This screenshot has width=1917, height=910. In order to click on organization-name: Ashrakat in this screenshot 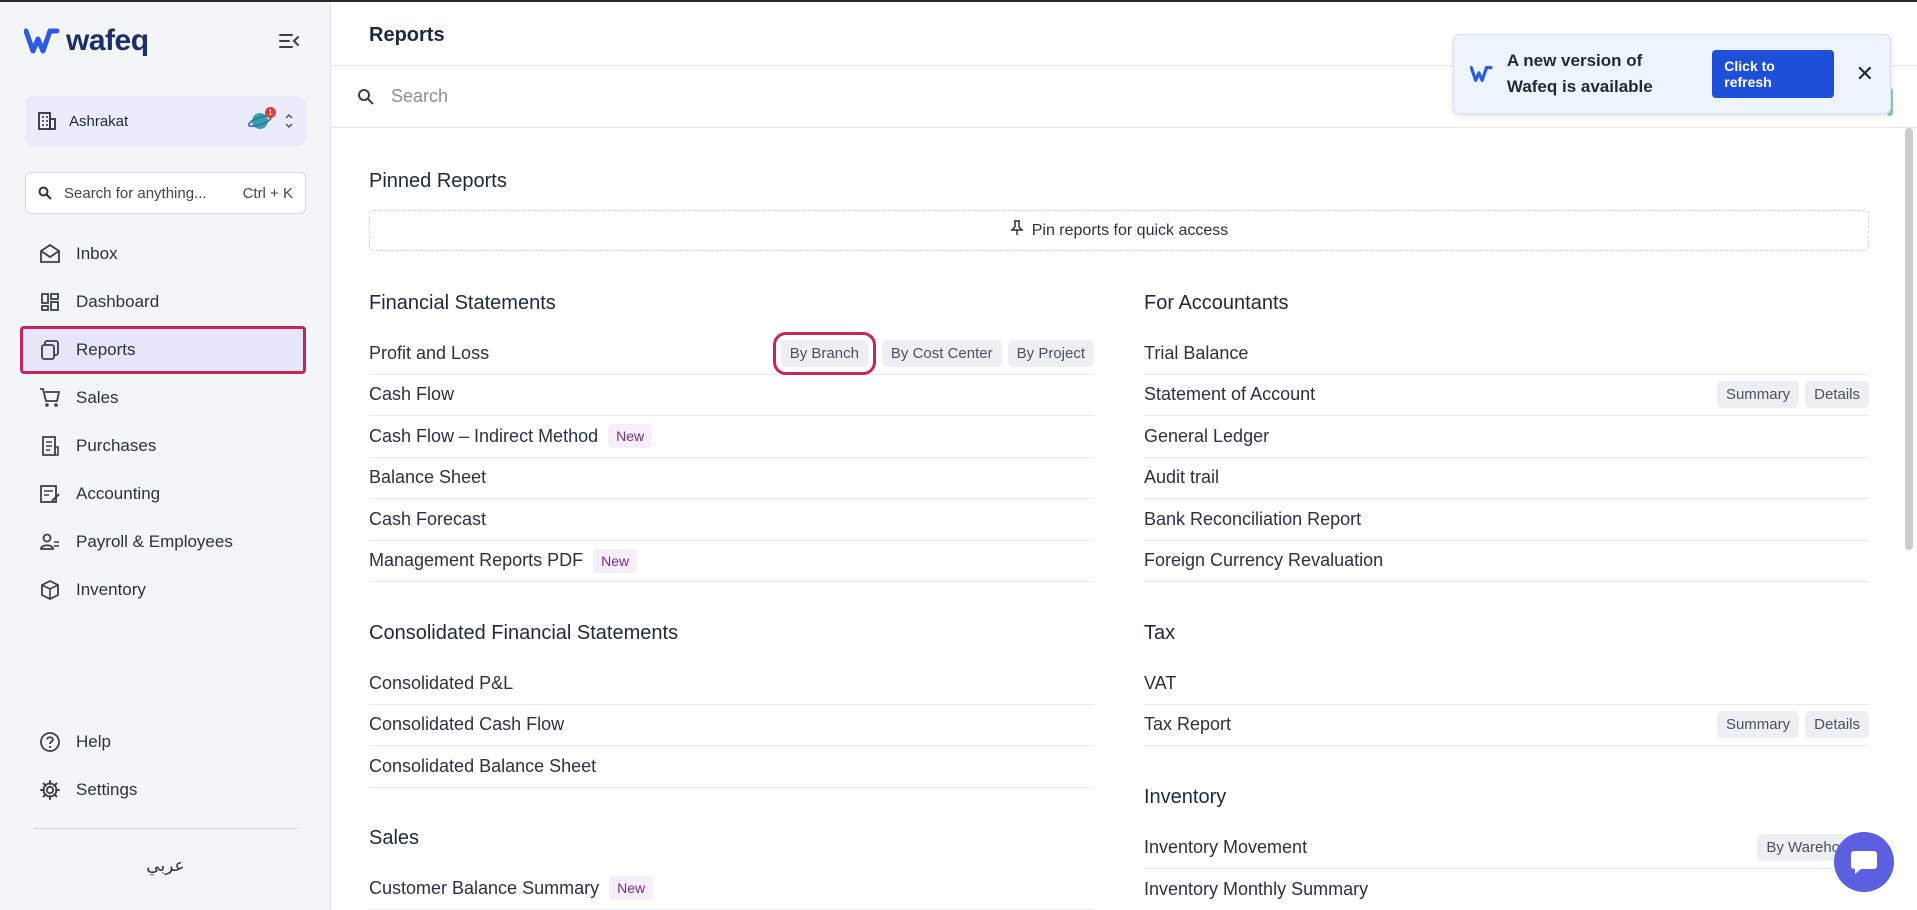, I will do `click(99, 121)`.